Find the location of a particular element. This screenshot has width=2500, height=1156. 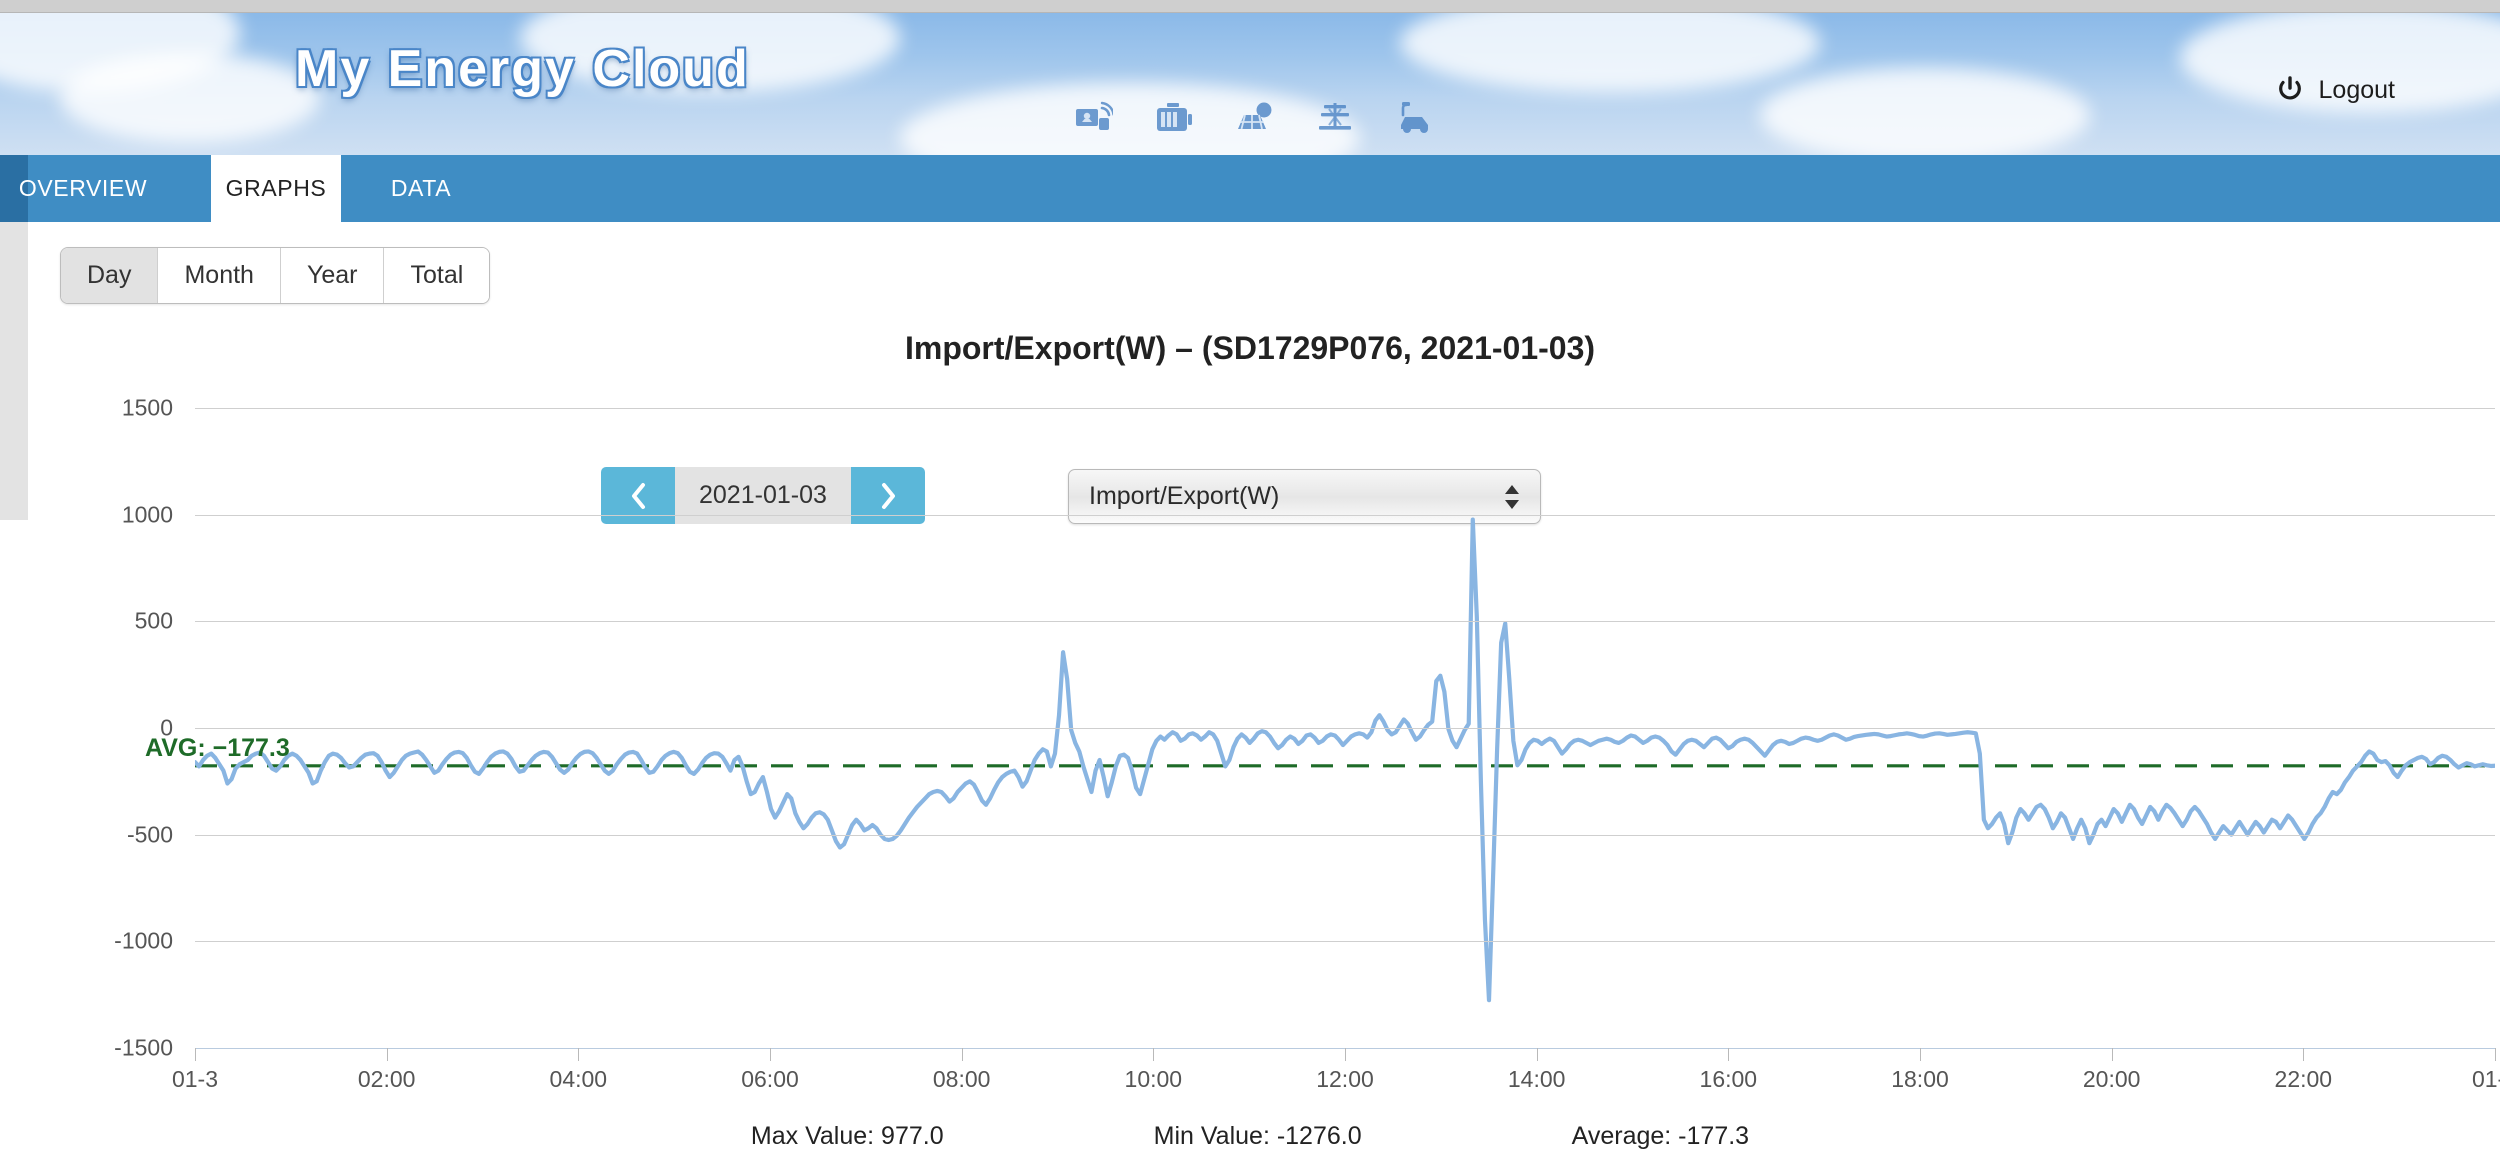

y-axis-tick-label: -500 is located at coordinates (149, 834).